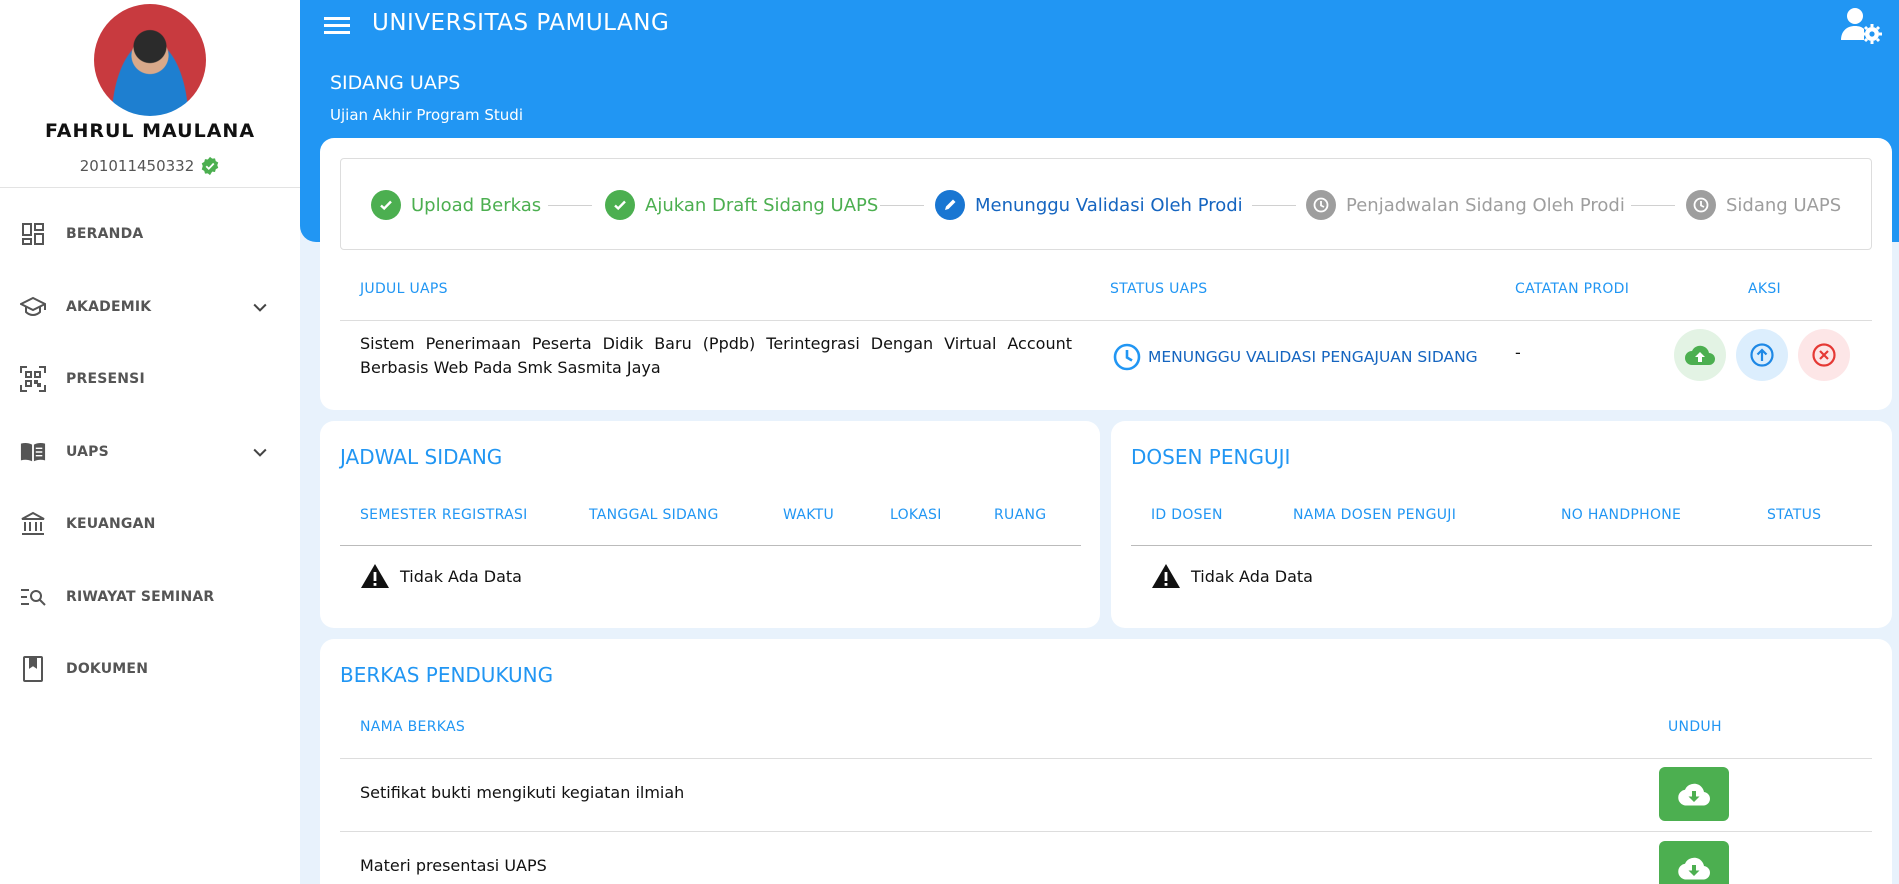  I want to click on hamburger-menu-icon, so click(337, 25).